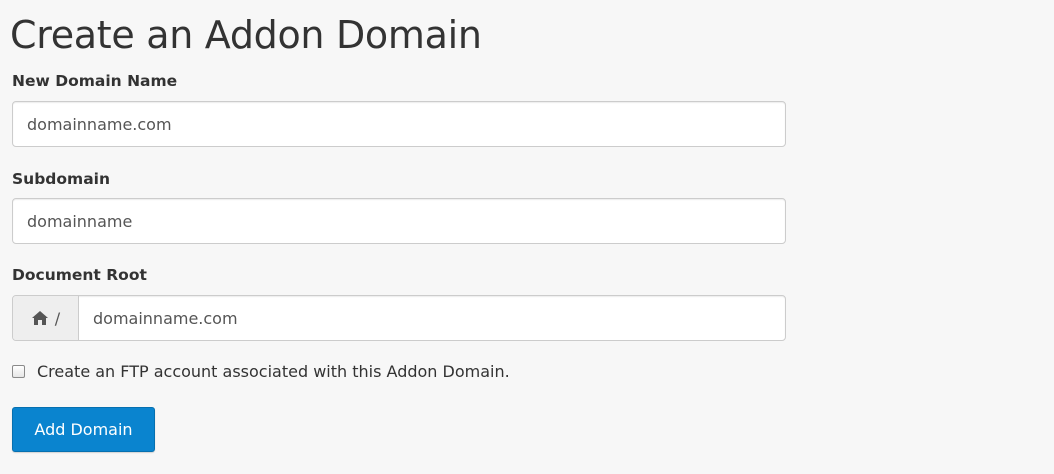 This screenshot has width=1054, height=474. Describe the element at coordinates (57, 318) in the screenshot. I see `document-root-prefix-text: /` at that location.